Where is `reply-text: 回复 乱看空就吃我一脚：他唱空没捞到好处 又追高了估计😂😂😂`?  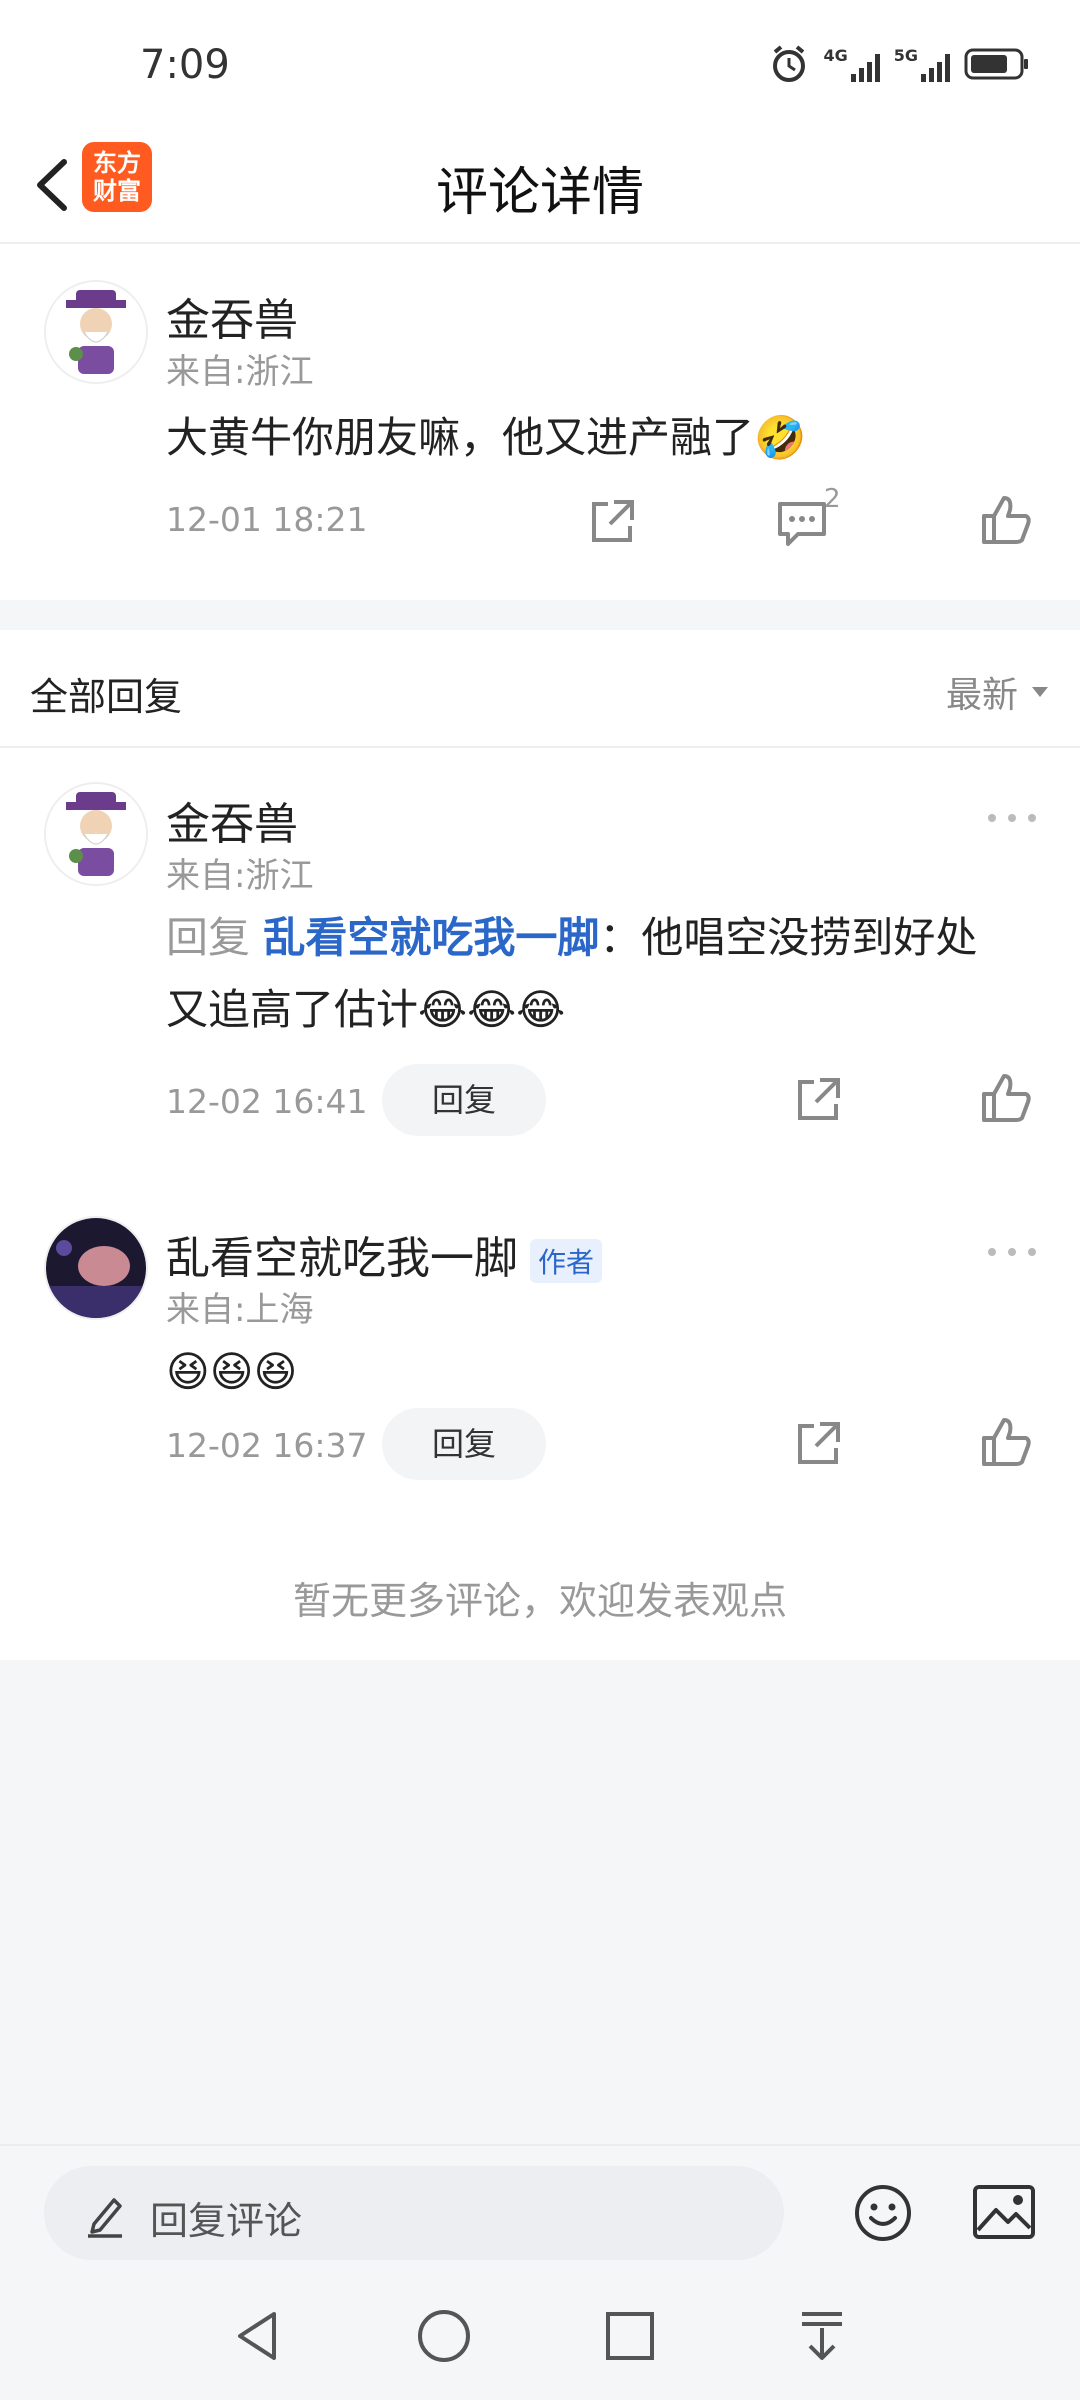 reply-text: 回复 乱看空就吃我一脚：他唱空没捞到好处 又追高了估计😂😂😂 is located at coordinates (572, 973).